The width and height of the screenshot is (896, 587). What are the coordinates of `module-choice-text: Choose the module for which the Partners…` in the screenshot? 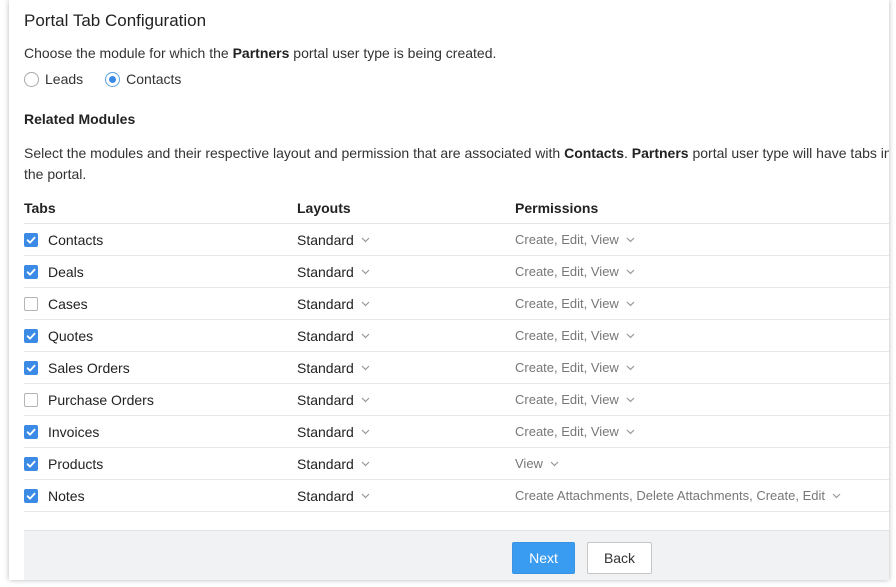 It's located at (260, 53).